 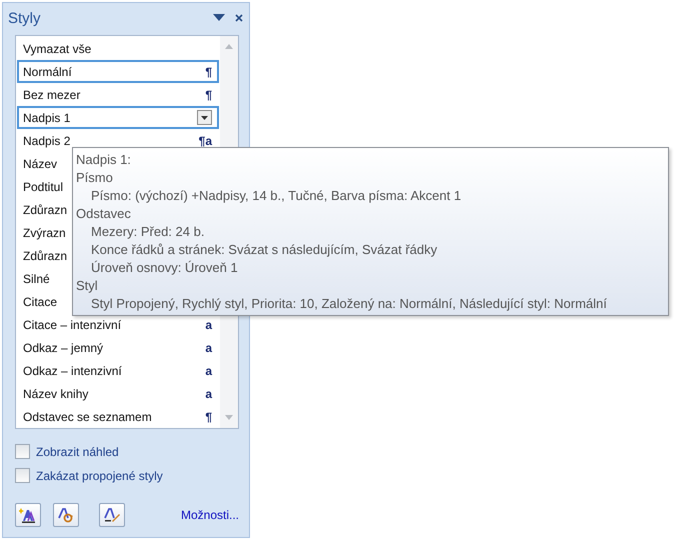 I want to click on tooltip-text: Písmo: (výchozí) +Nadpisy, 14 b., Tučné, Barva písma: Akcent 1, so click(x=276, y=196).